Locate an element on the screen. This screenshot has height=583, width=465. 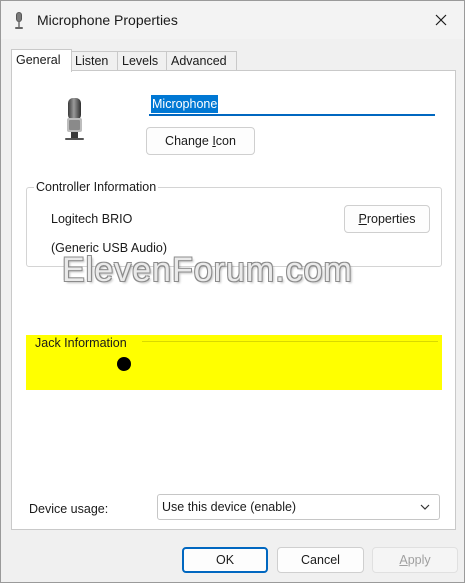
device-usage-select: Use this device (enable) is located at coordinates (298, 507).